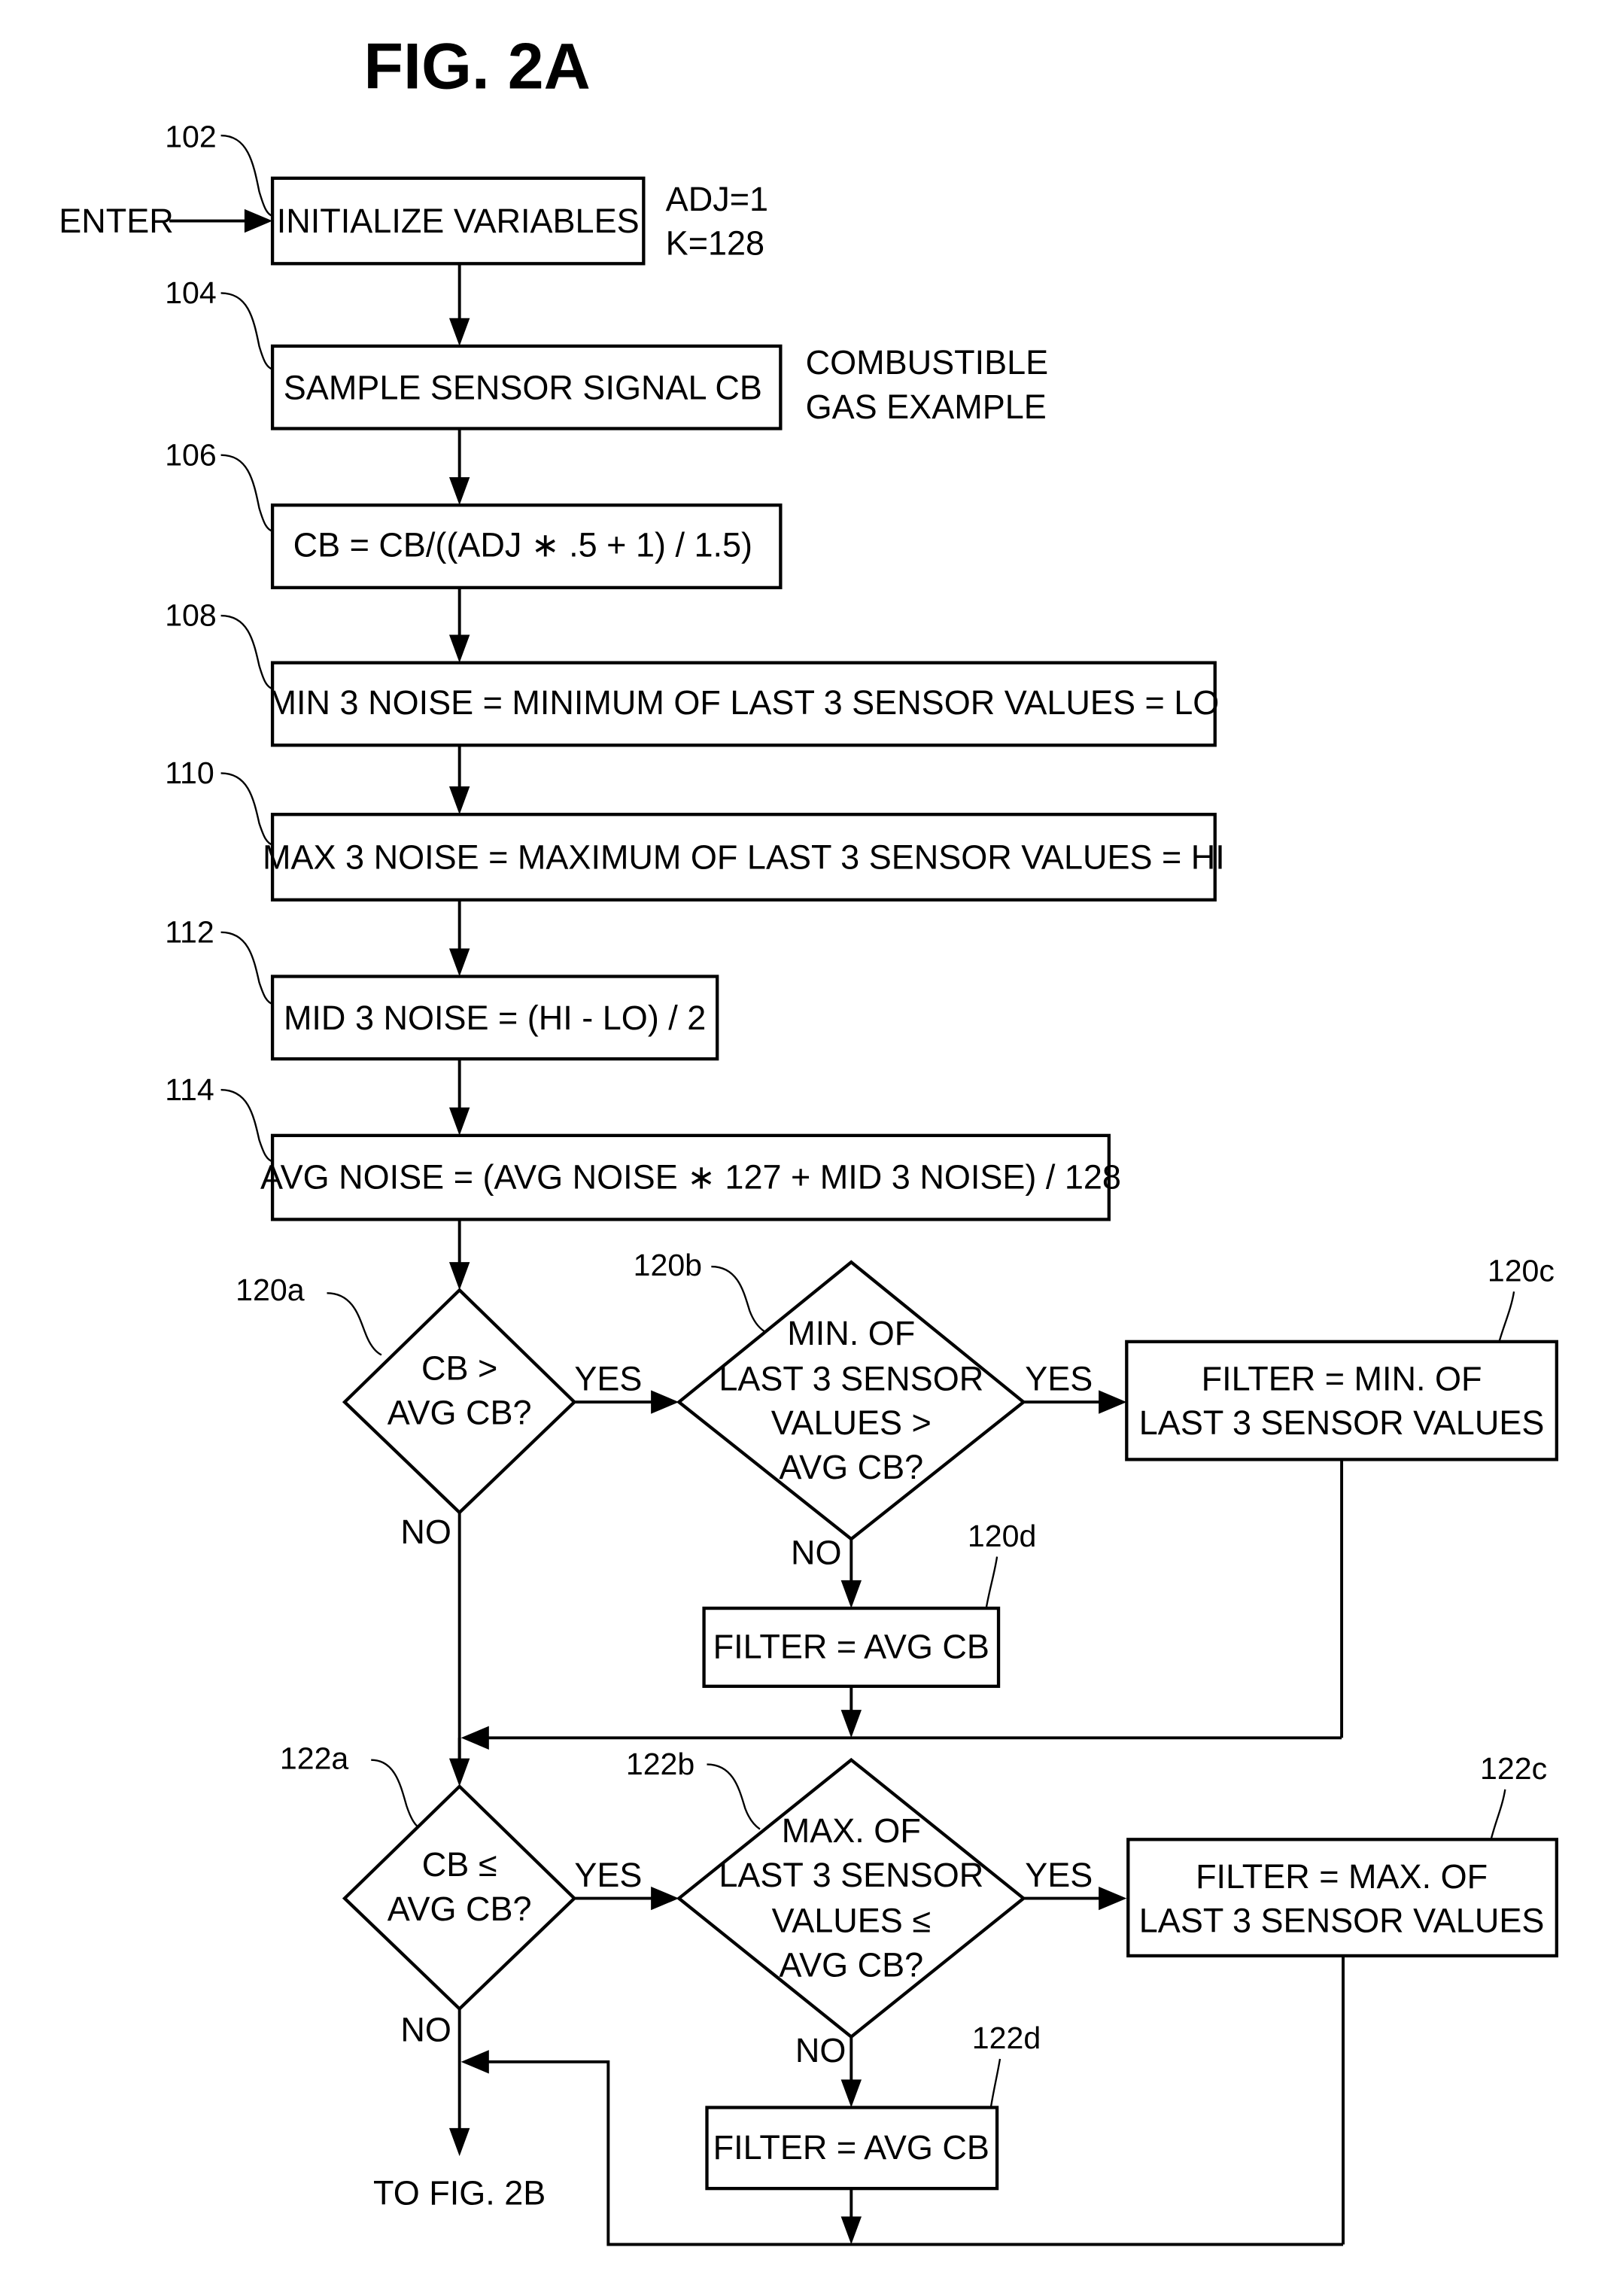  I want to click on flow-arrowhead-120b-no, so click(851, 1594).